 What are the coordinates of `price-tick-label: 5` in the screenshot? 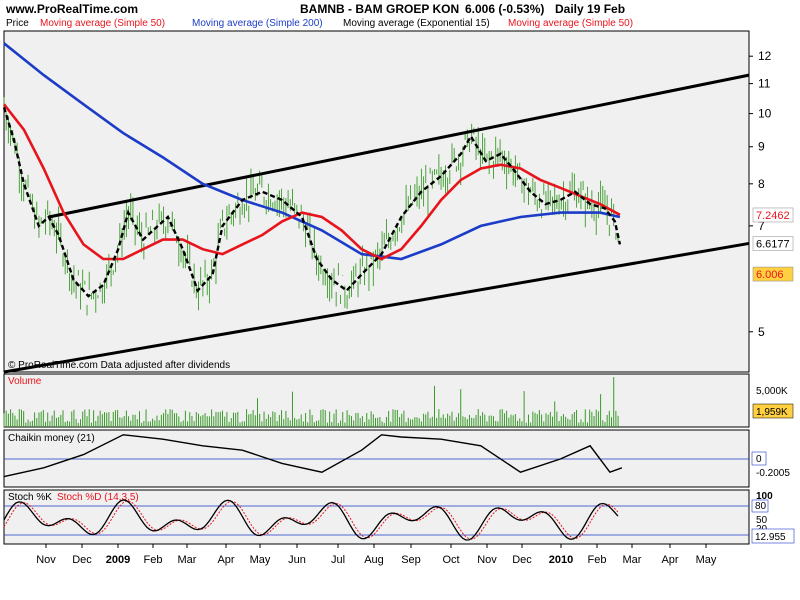 It's located at (761, 332).